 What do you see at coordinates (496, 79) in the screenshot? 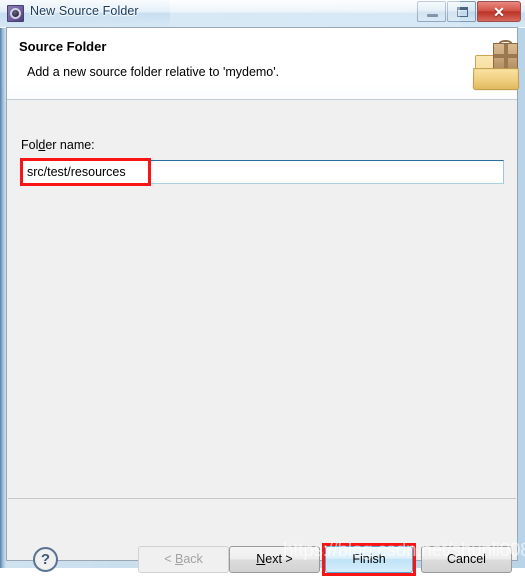
I see `folder-front-shape` at bounding box center [496, 79].